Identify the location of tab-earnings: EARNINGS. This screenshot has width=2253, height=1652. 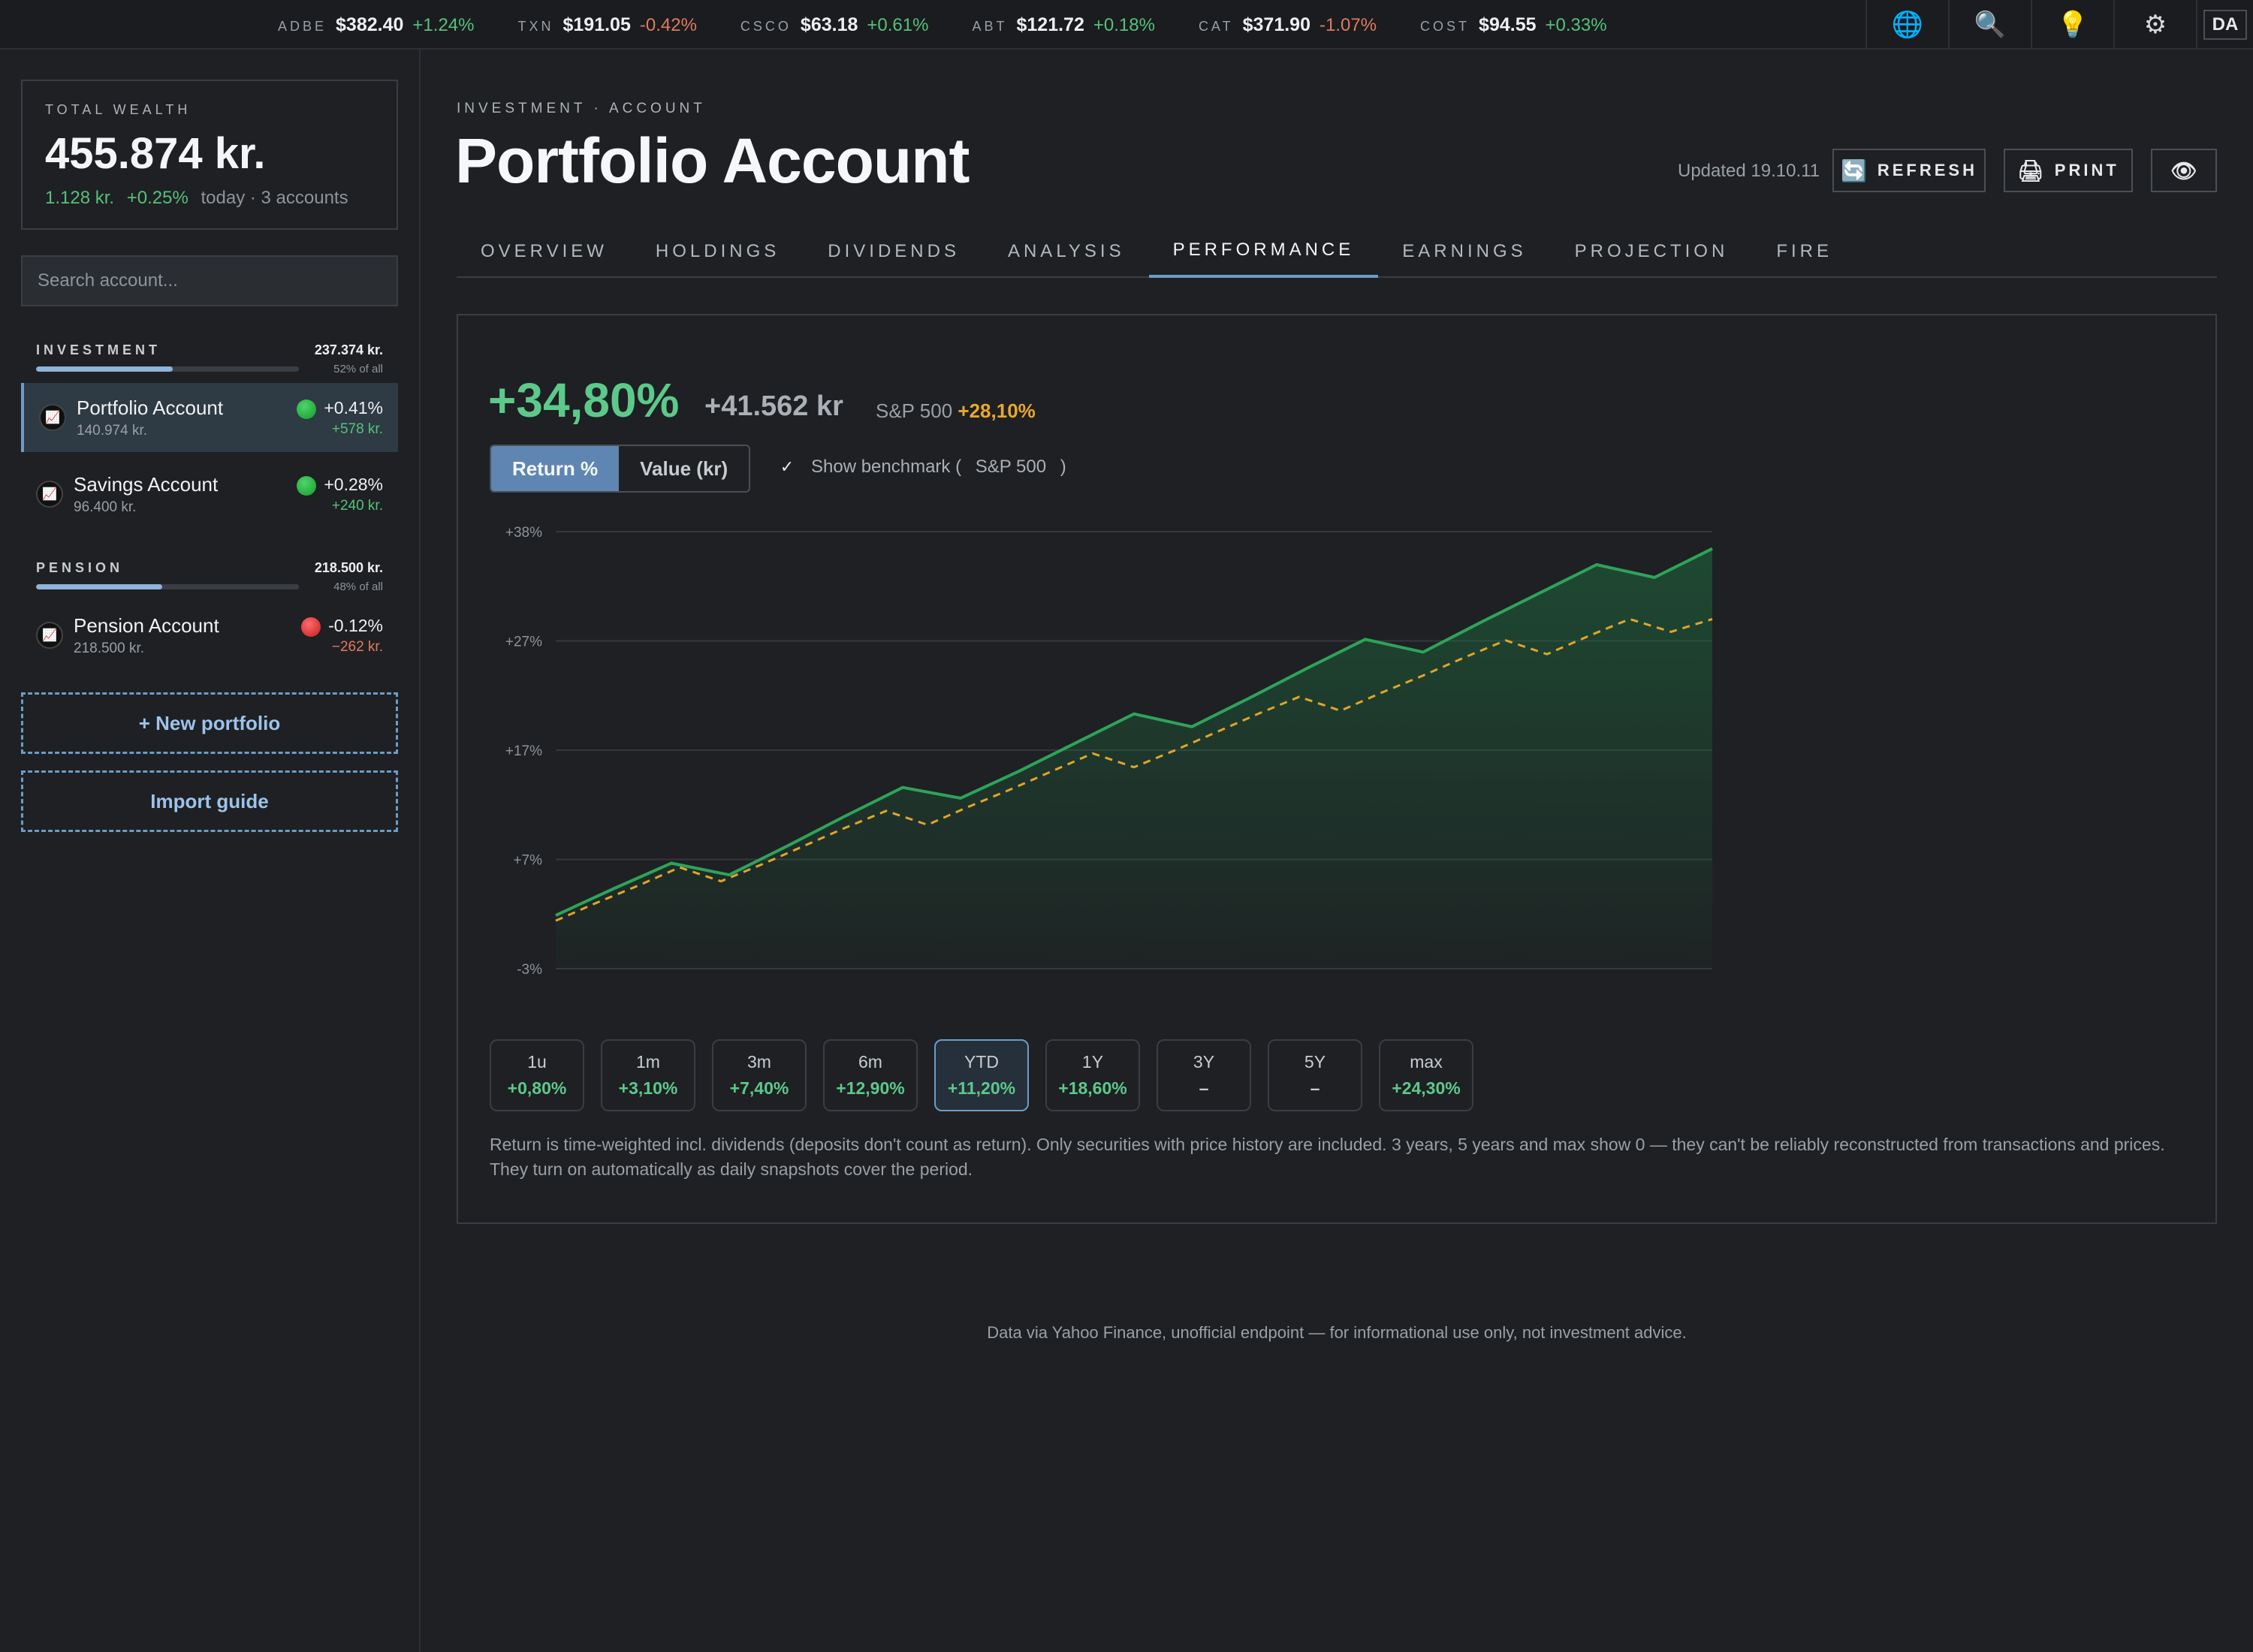
(1464, 251).